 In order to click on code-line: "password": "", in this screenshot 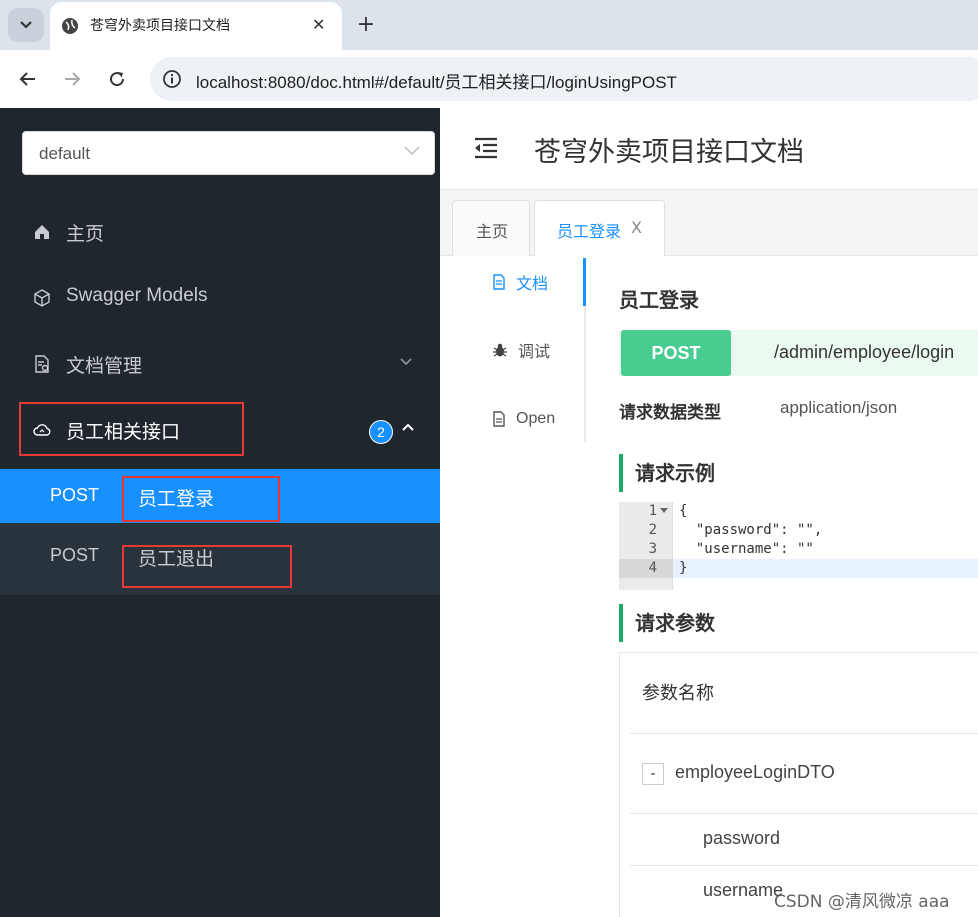, I will do `click(751, 530)`.